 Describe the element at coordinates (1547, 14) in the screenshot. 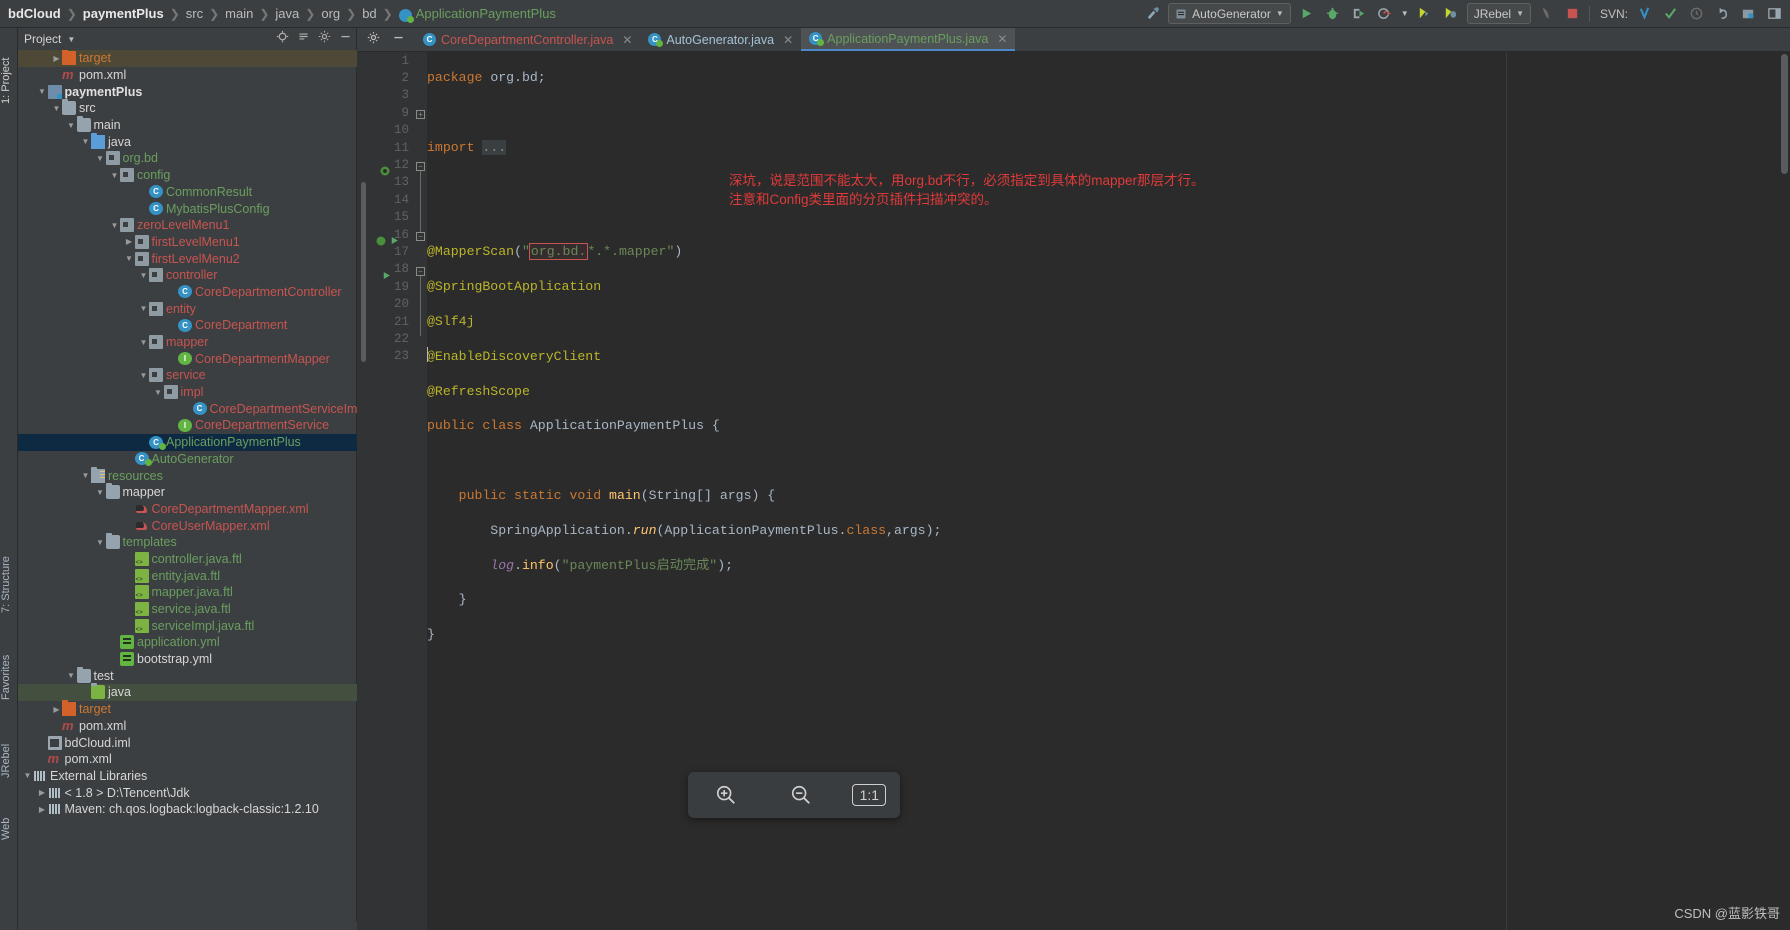

I see `attach-icon` at that location.